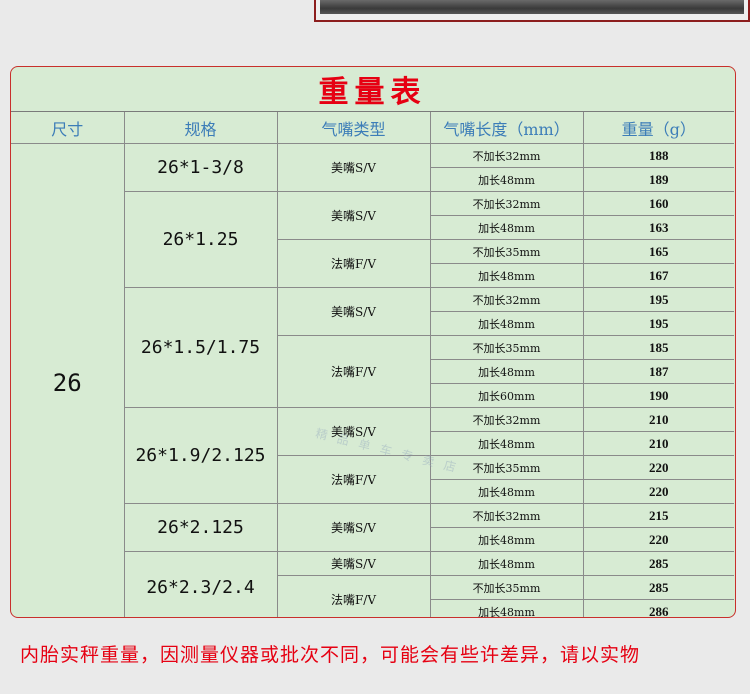 The image size is (750, 694). Describe the element at coordinates (506, 395) in the screenshot. I see `valve-length-cell: 加长60mm` at that location.